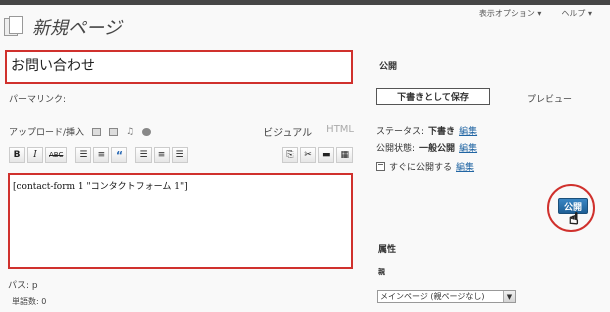 This screenshot has height=312, width=610. I want to click on page-header: 新規ページ, so click(63, 27).